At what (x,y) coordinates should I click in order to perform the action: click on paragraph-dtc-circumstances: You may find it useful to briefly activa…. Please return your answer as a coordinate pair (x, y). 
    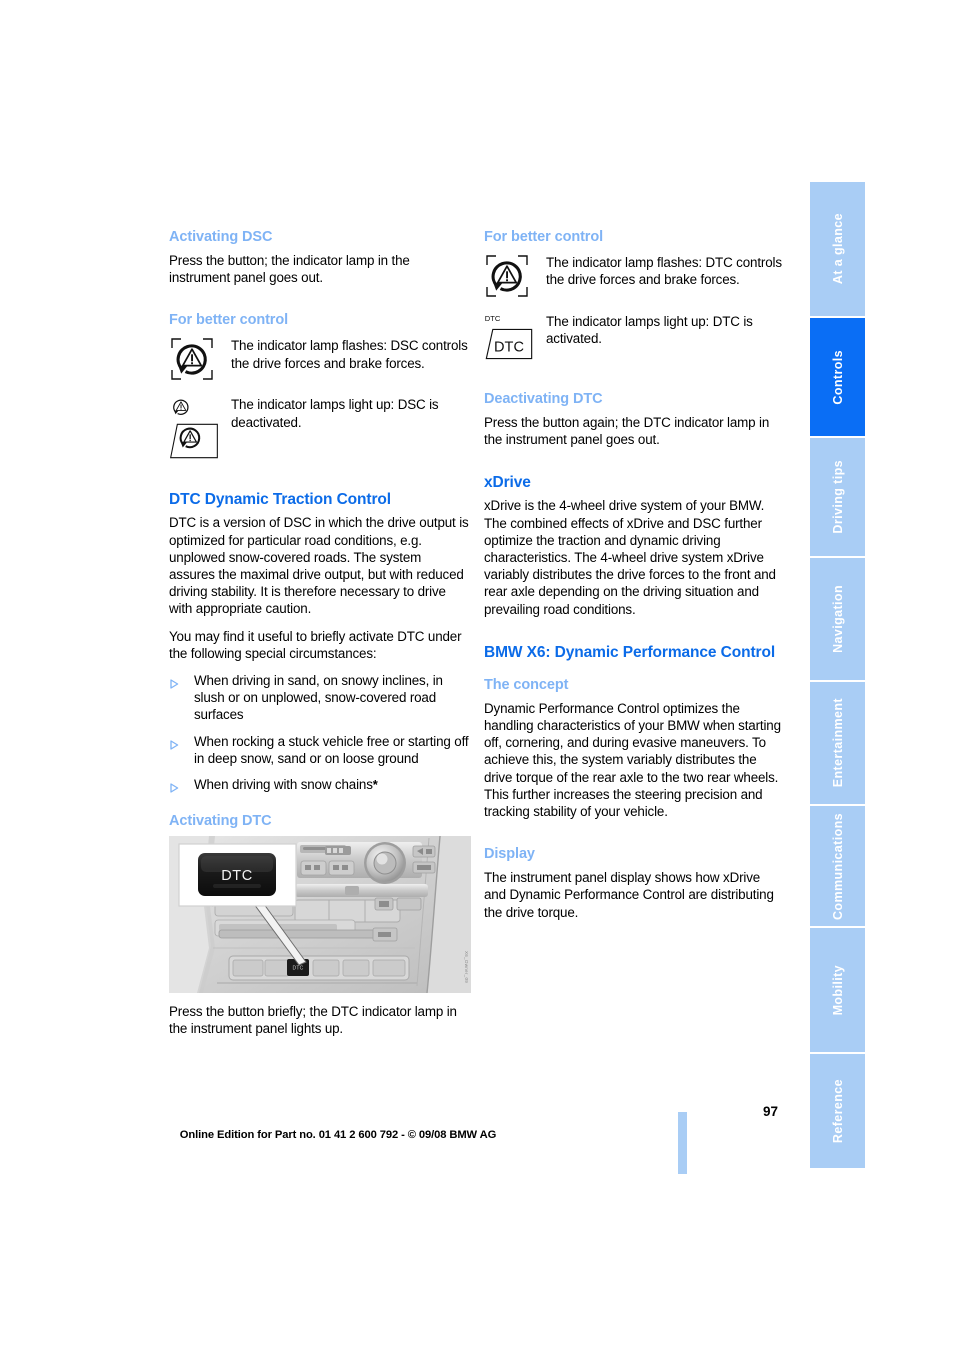
    Looking at the image, I should click on (315, 644).